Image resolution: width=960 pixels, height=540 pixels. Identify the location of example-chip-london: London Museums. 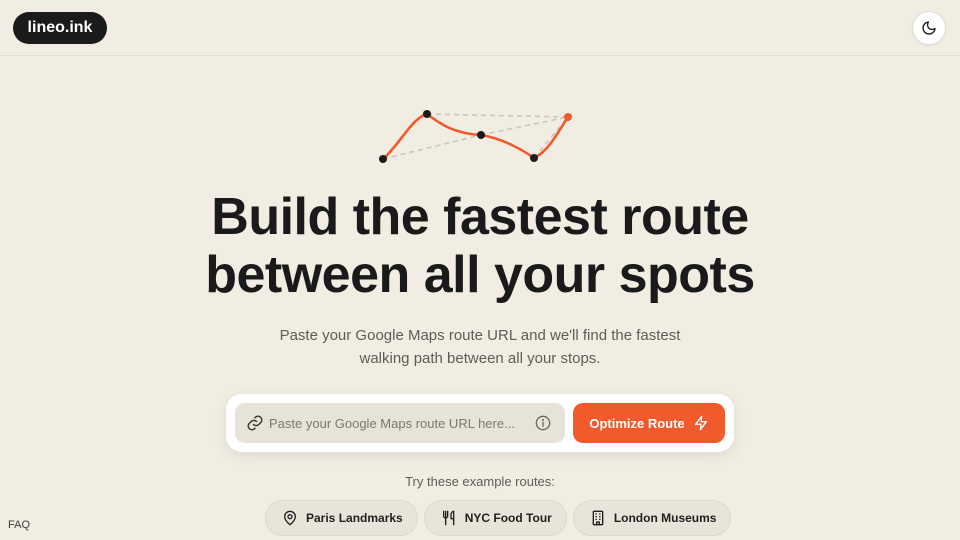
(652, 518).